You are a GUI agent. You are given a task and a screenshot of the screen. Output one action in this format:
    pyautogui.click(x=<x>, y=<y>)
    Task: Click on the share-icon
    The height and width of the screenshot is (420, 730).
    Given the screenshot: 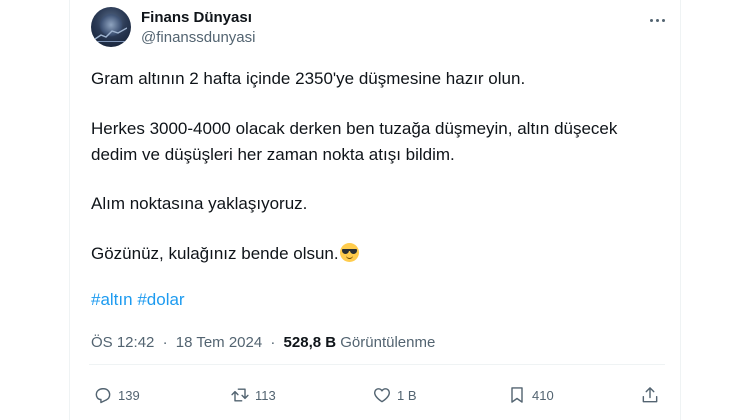 What is the action you would take?
    pyautogui.click(x=650, y=395)
    